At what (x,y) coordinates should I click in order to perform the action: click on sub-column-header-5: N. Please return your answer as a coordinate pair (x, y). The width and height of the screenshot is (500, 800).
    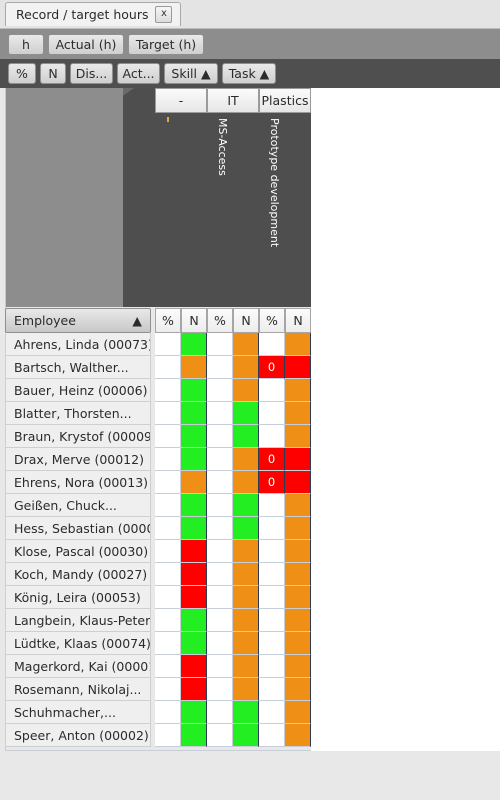
    Looking at the image, I should click on (298, 320).